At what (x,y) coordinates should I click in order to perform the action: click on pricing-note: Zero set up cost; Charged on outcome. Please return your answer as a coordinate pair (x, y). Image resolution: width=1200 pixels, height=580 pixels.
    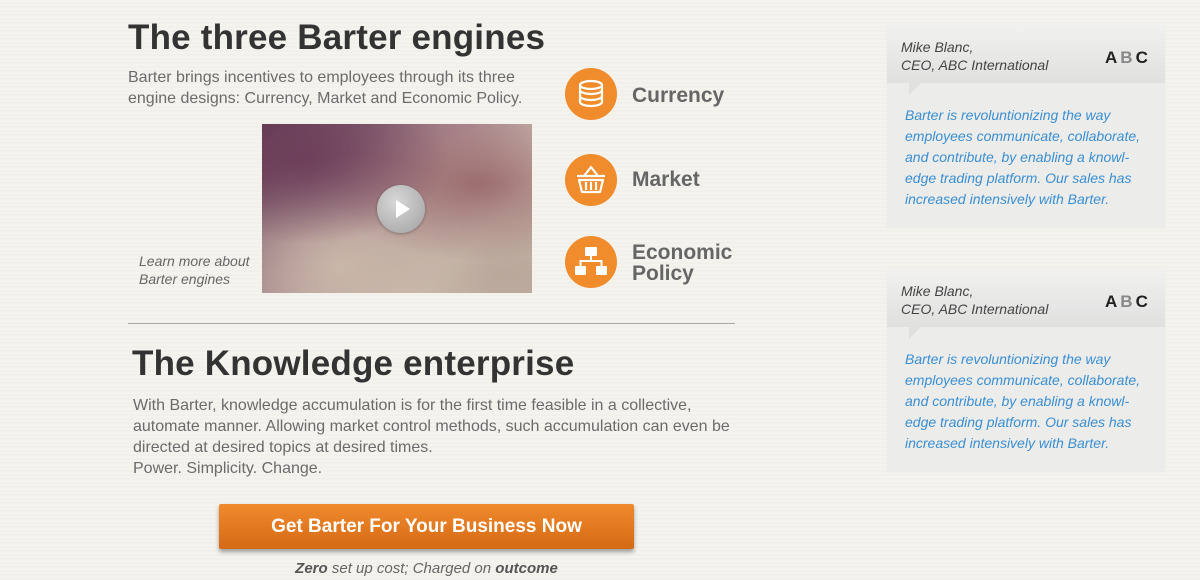
    Looking at the image, I should click on (426, 568).